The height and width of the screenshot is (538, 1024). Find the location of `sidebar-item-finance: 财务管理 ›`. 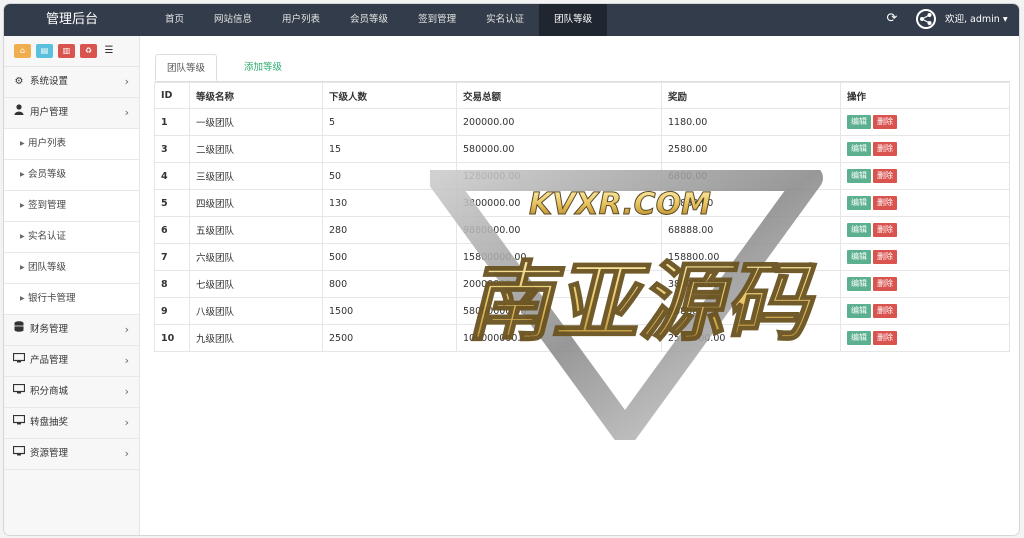

sidebar-item-finance: 财务管理 › is located at coordinates (71, 330).